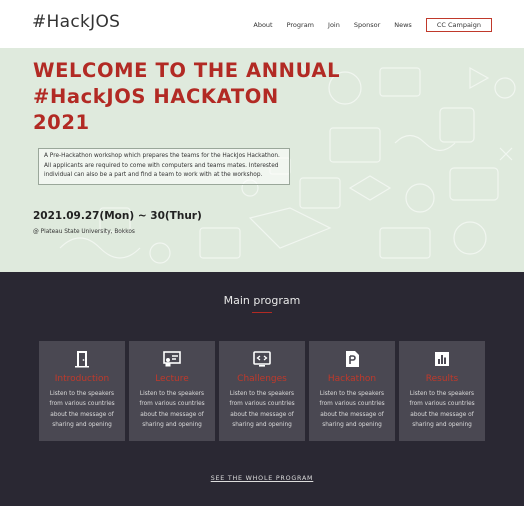  I want to click on card-title: Challenges, so click(262, 379).